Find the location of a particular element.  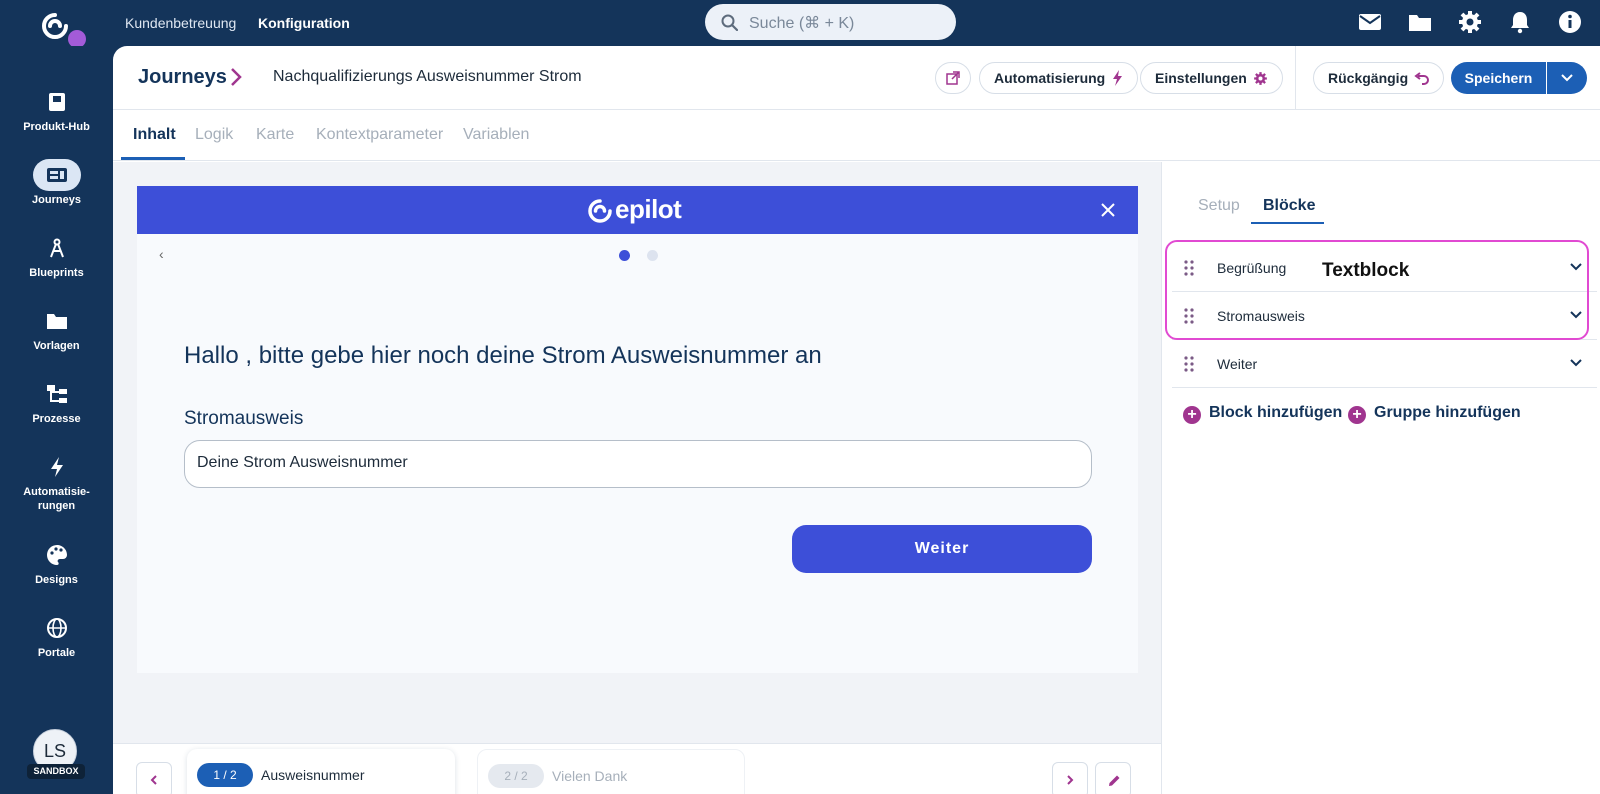

mail-icon is located at coordinates (1370, 22).